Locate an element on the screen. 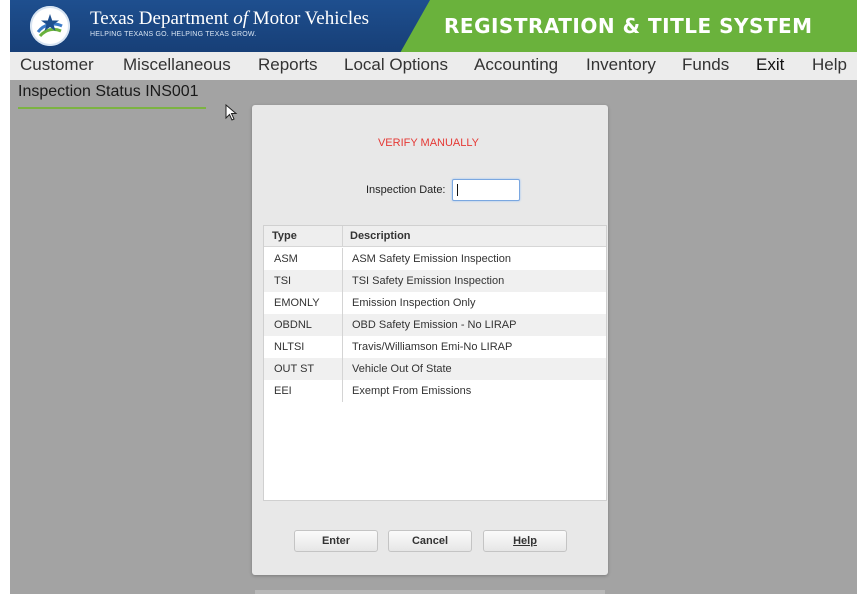 The image size is (857, 594). menu-help: Help is located at coordinates (829, 65).